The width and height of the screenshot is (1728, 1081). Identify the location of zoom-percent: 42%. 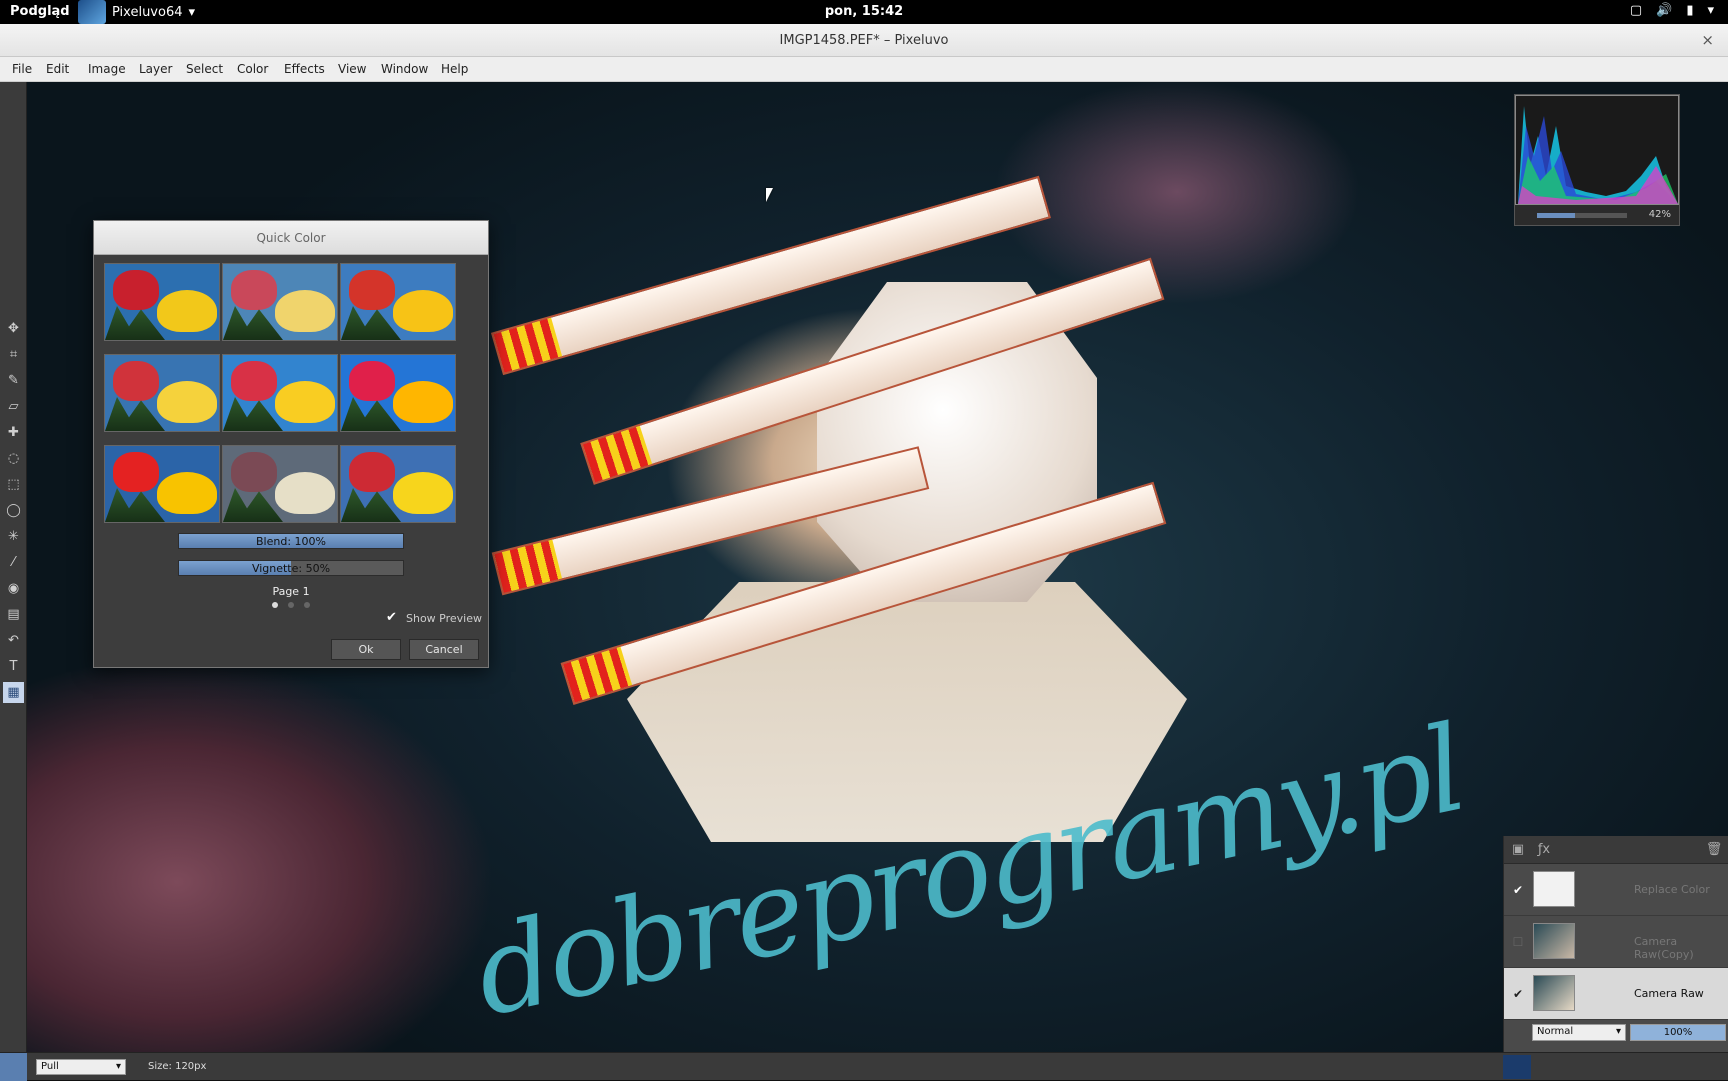
(1659, 214).